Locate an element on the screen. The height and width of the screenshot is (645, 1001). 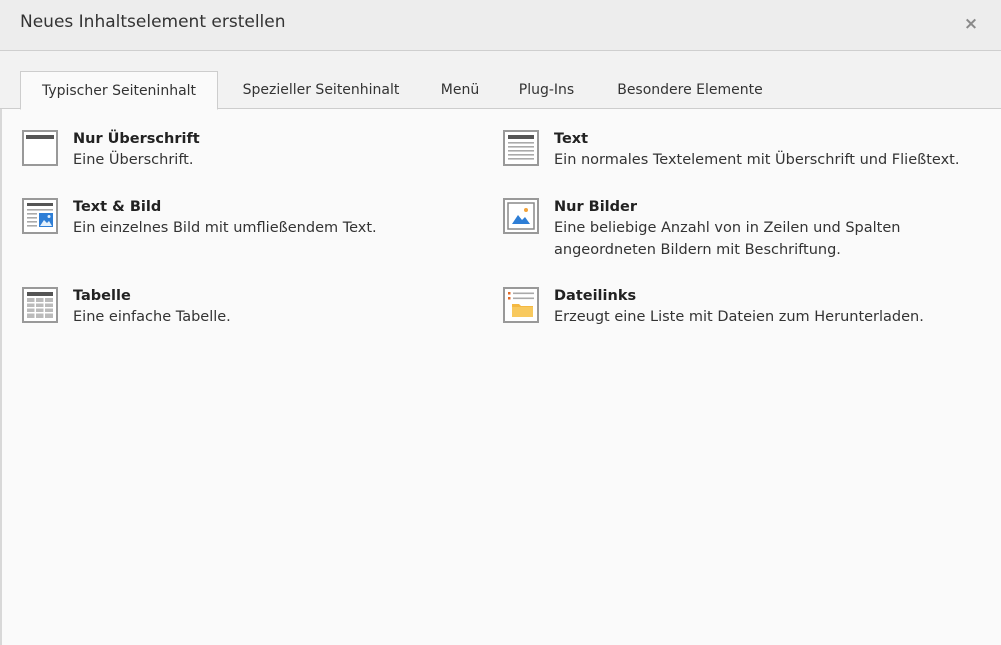
tab-menue: Menü is located at coordinates (460, 90).